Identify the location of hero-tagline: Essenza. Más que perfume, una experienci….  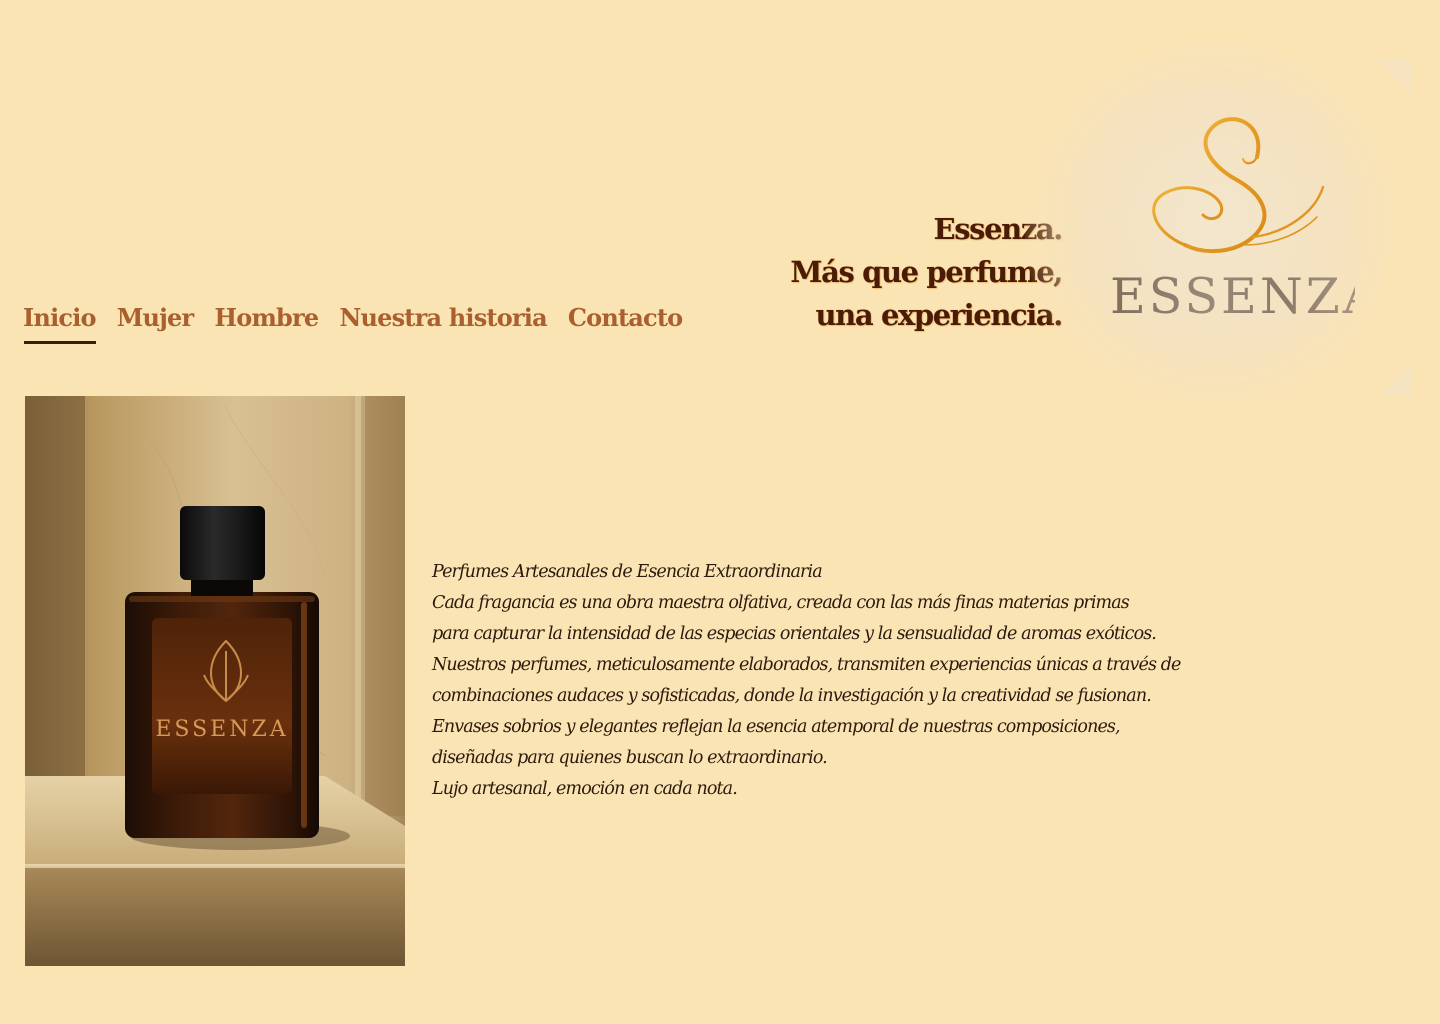
(927, 272).